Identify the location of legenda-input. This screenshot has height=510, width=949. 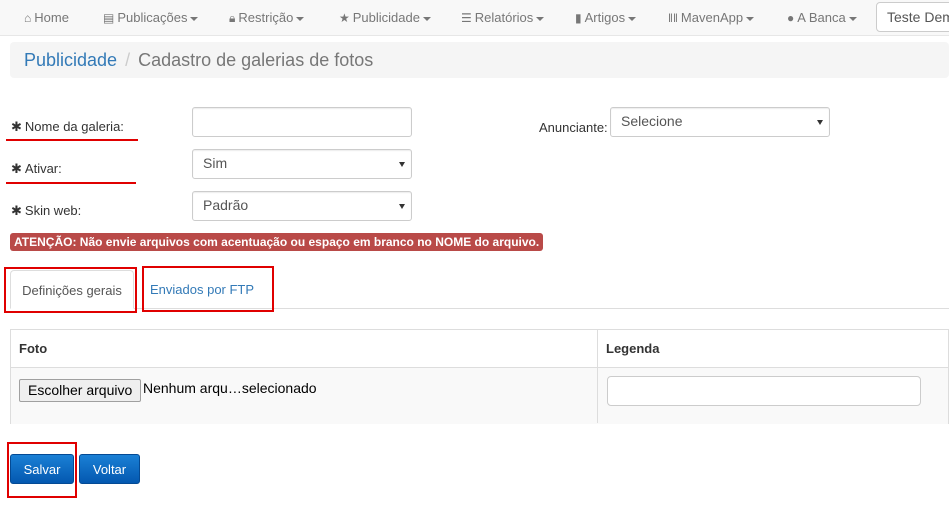
(764, 391).